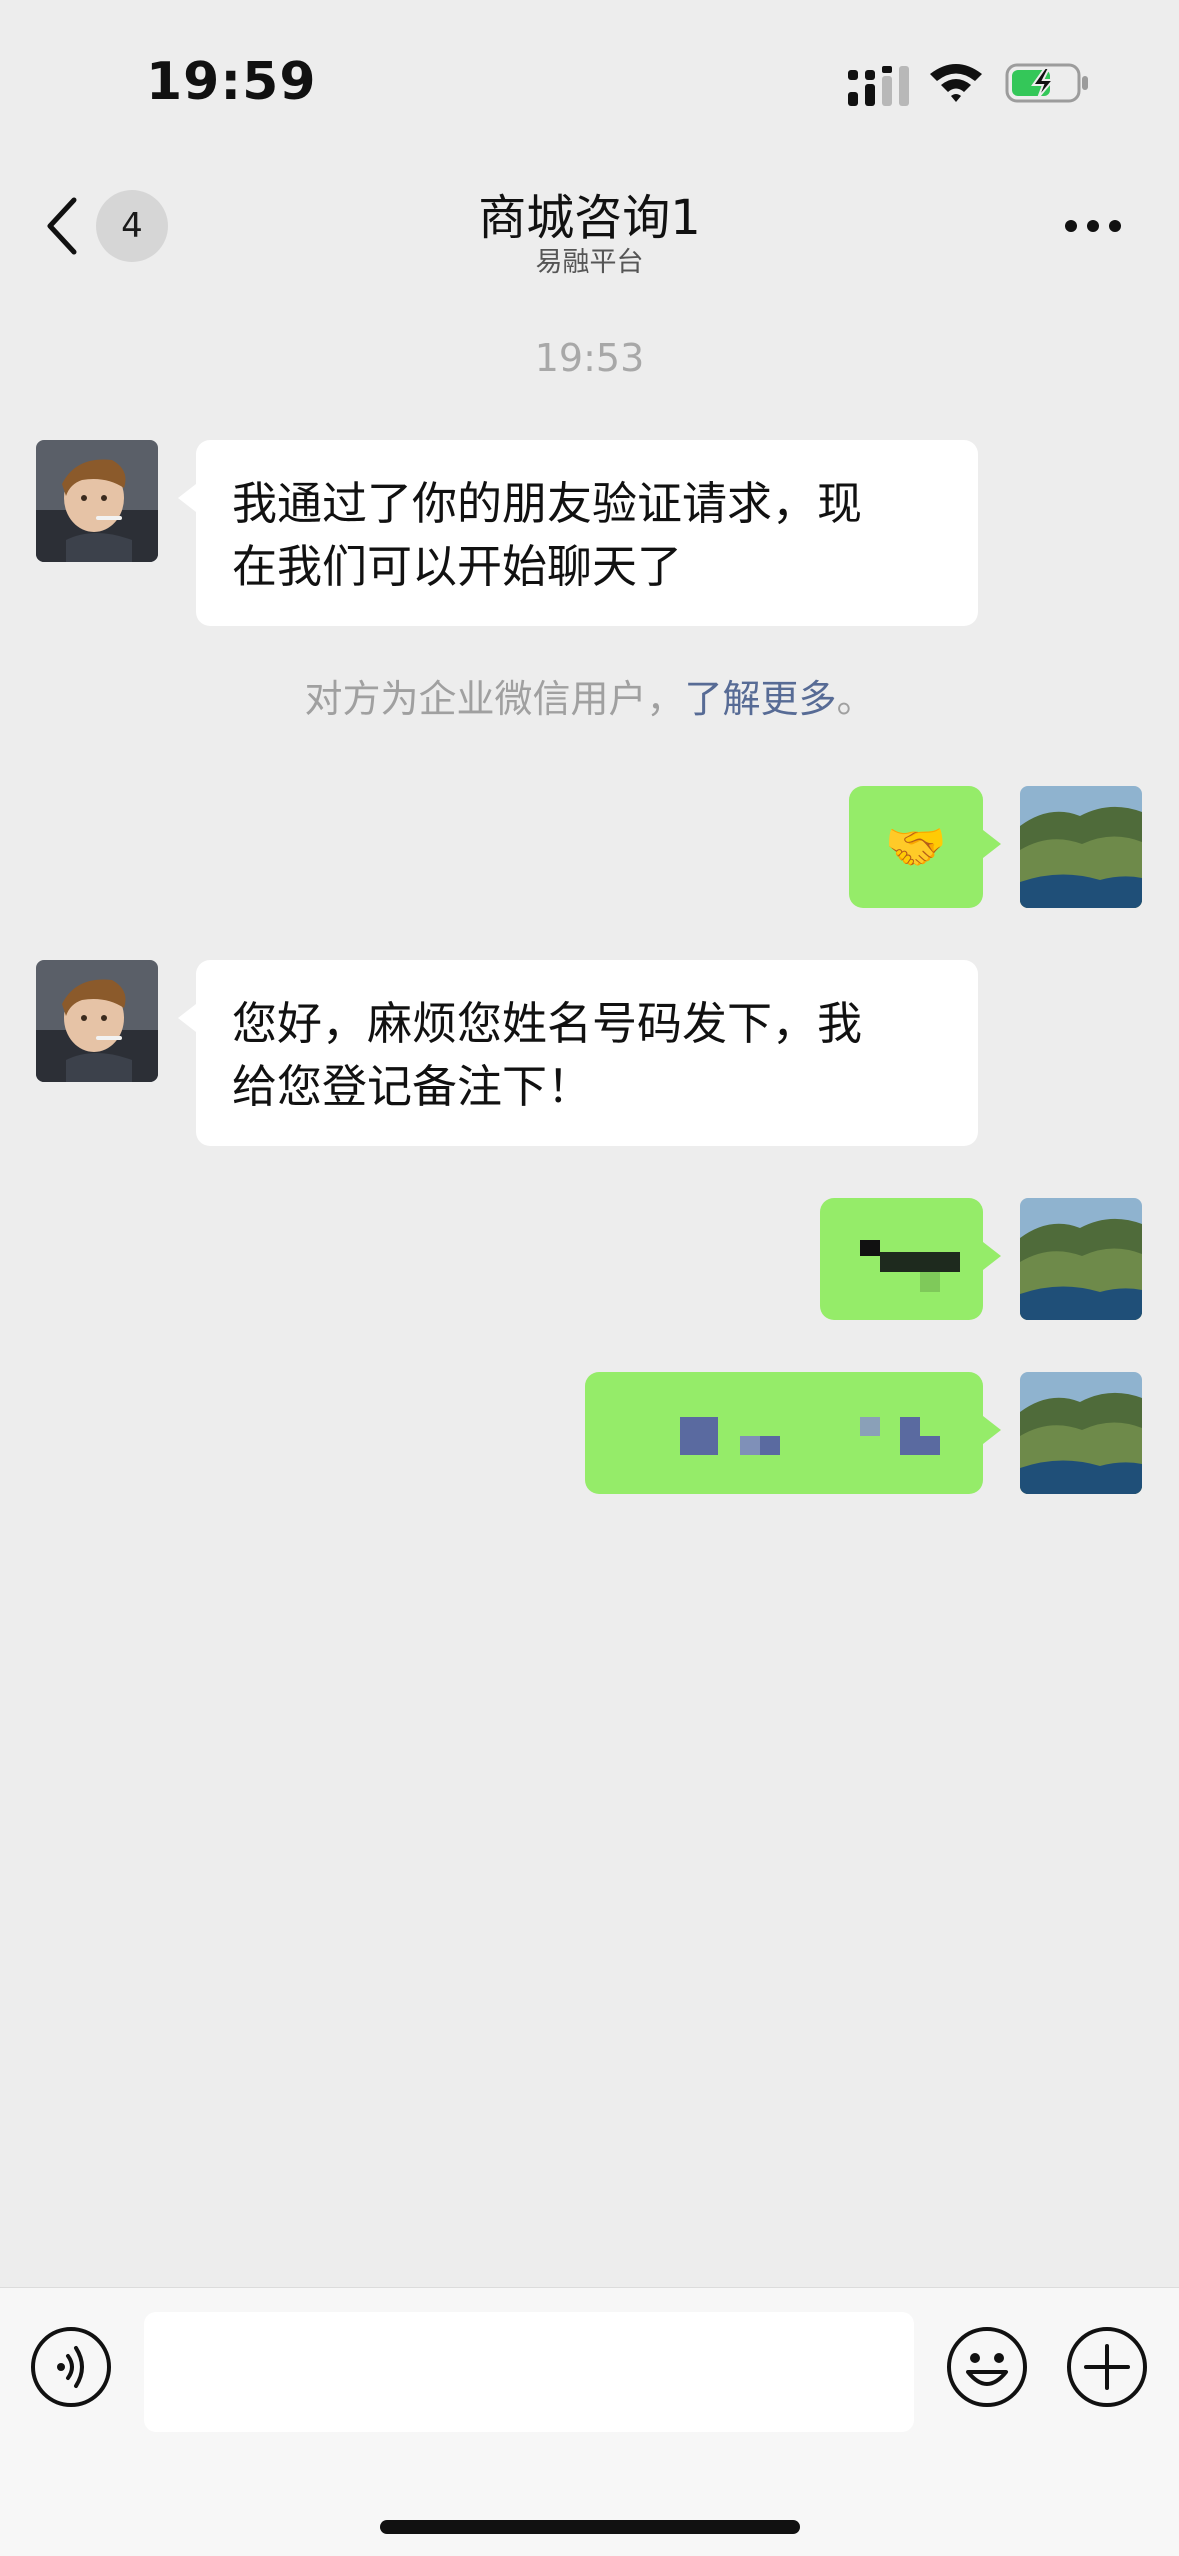 The image size is (1179, 2556). What do you see at coordinates (412, 1086) in the screenshot?
I see `message-line: 给您登记备注下！` at bounding box center [412, 1086].